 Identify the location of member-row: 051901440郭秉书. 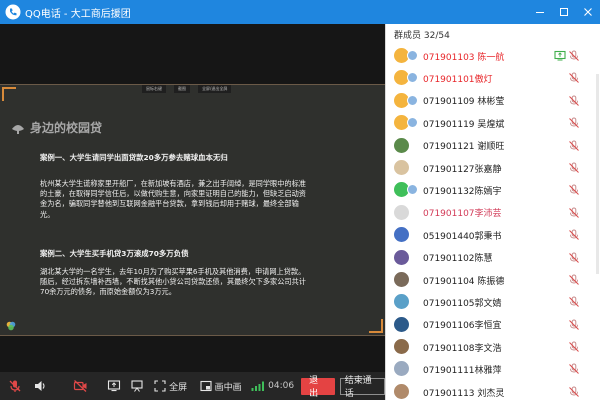
(493, 235).